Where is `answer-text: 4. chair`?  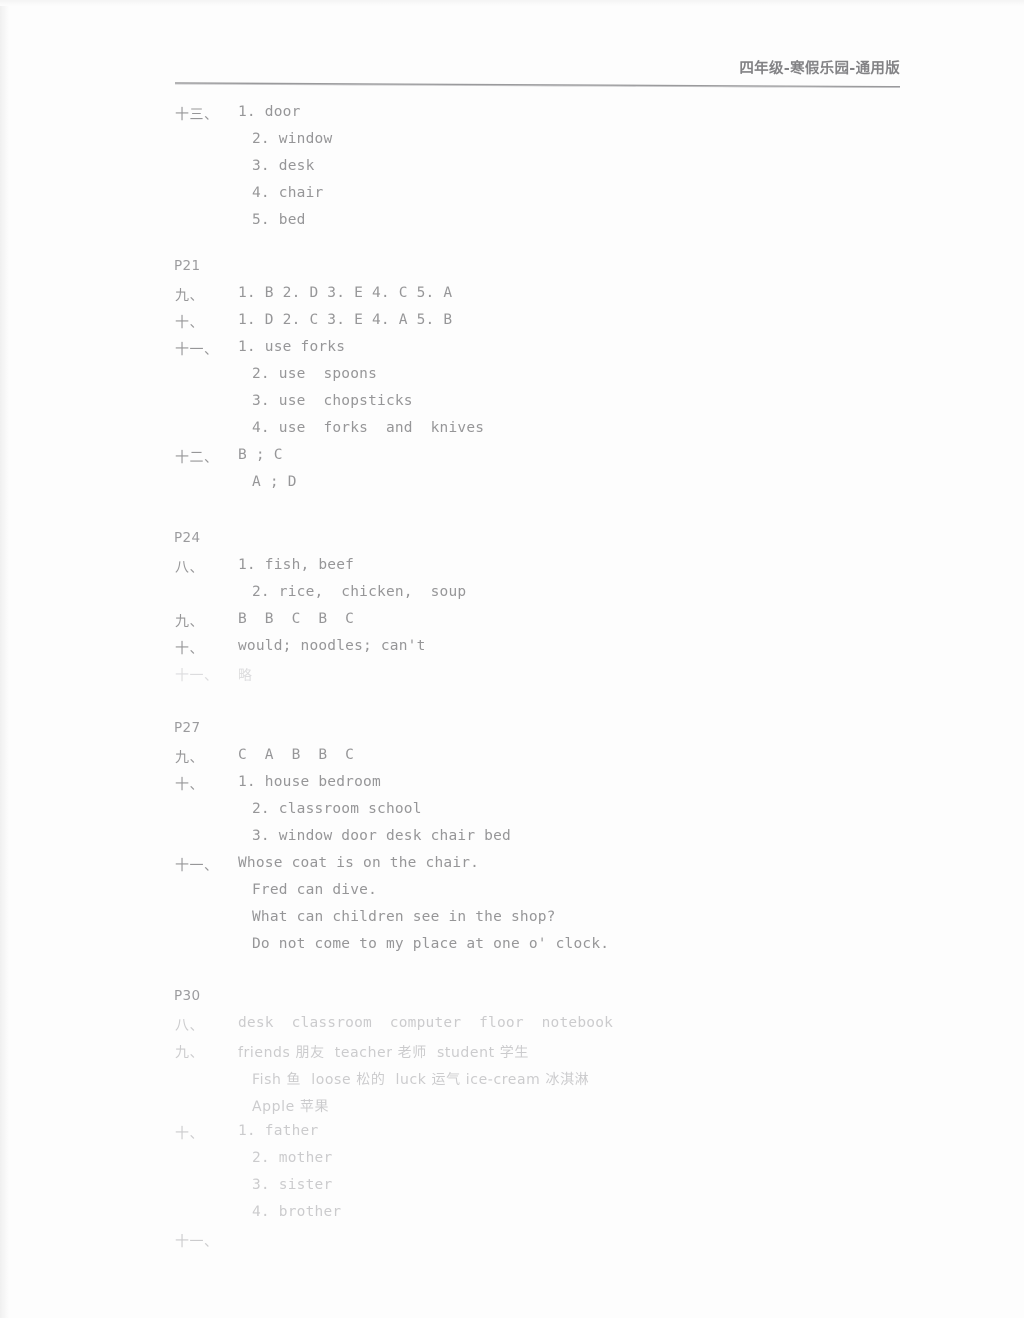
answer-text: 4. chair is located at coordinates (288, 193).